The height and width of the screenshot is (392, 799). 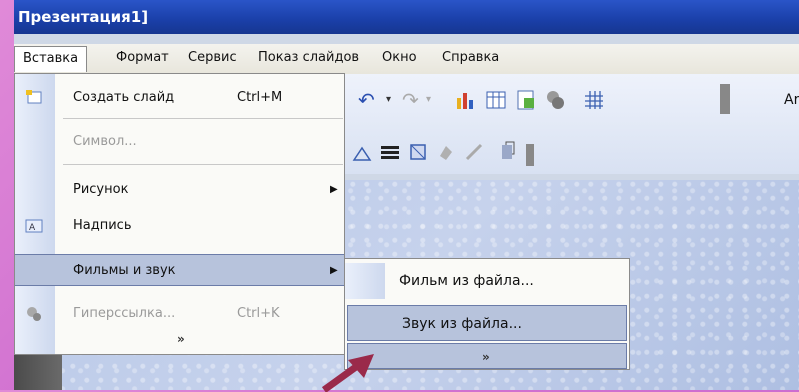 I want to click on show-grid-icon, so click(x=594, y=100).